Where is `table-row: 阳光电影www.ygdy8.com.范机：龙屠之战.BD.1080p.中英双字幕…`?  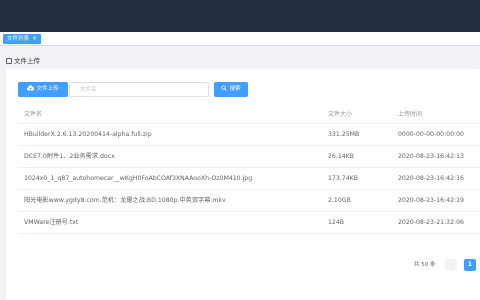 table-row: 阳光电影www.ygdy8.com.范机：龙屠之战.BD.1080p.中英双字幕… is located at coordinates (249, 201).